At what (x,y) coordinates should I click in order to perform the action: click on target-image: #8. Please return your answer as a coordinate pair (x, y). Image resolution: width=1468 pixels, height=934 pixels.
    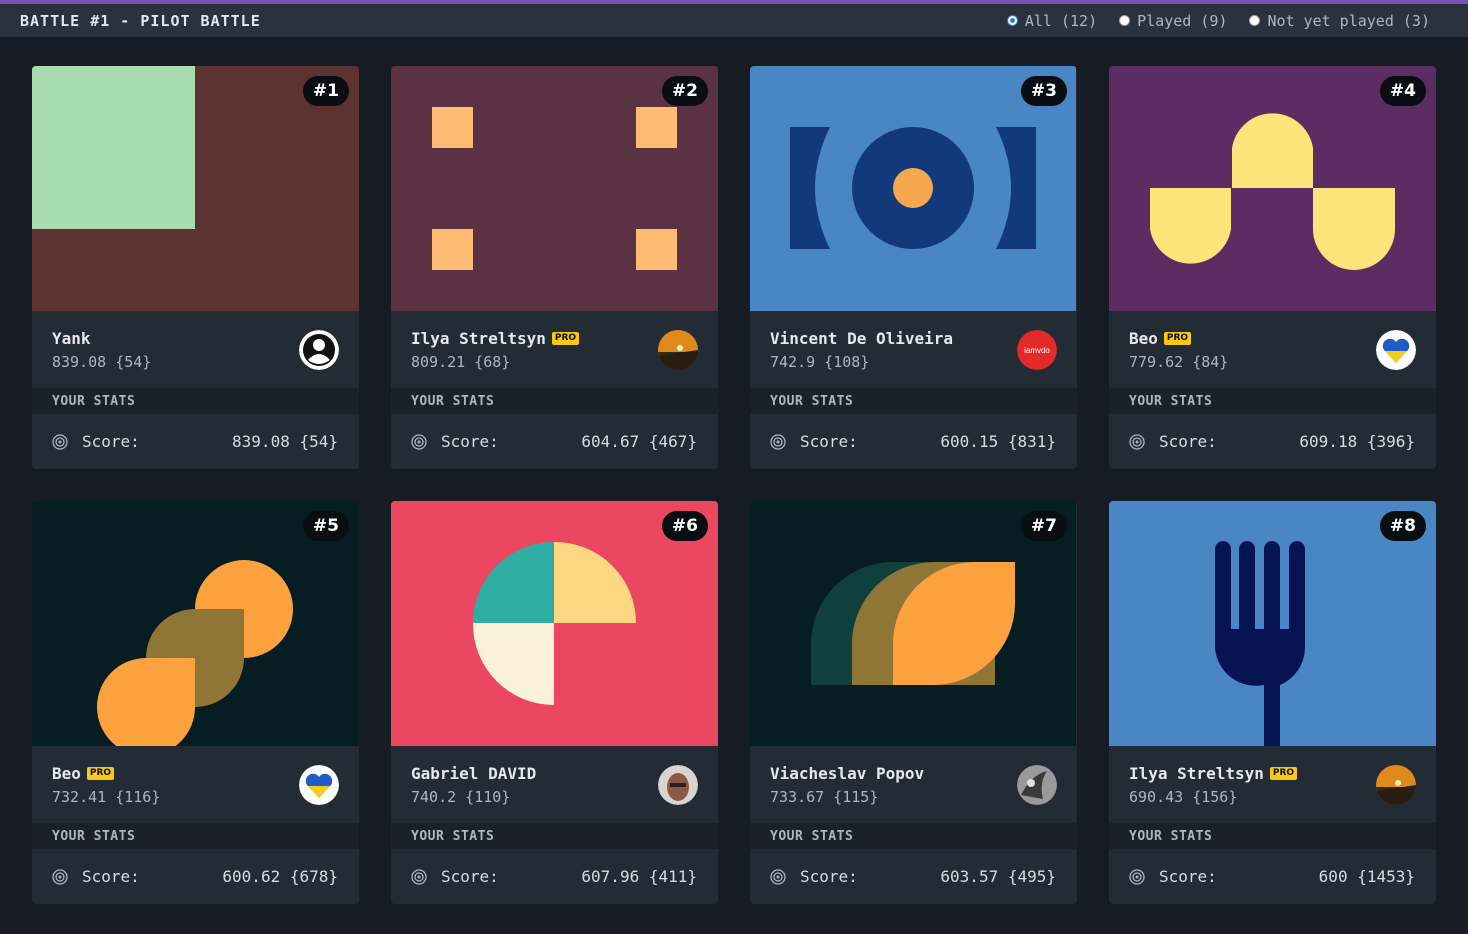
    Looking at the image, I should click on (1272, 623).